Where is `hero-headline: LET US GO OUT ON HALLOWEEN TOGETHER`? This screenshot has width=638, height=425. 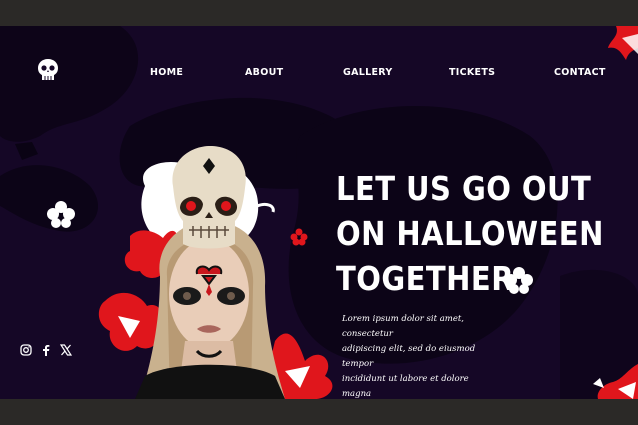
hero-headline: LET US GO OUT ON HALLOWEEN TOGETHER is located at coordinates (470, 233).